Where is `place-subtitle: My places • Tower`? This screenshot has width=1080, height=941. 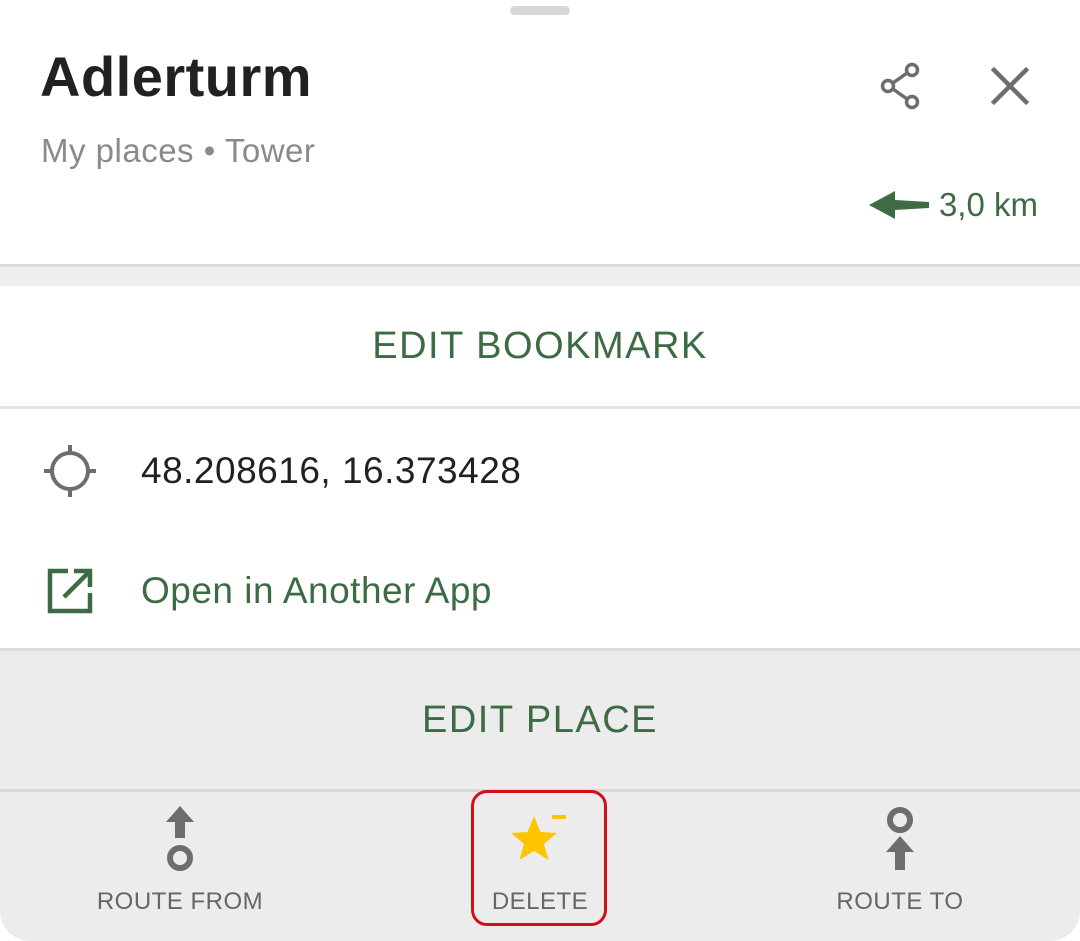
place-subtitle: My places • Tower is located at coordinates (178, 150).